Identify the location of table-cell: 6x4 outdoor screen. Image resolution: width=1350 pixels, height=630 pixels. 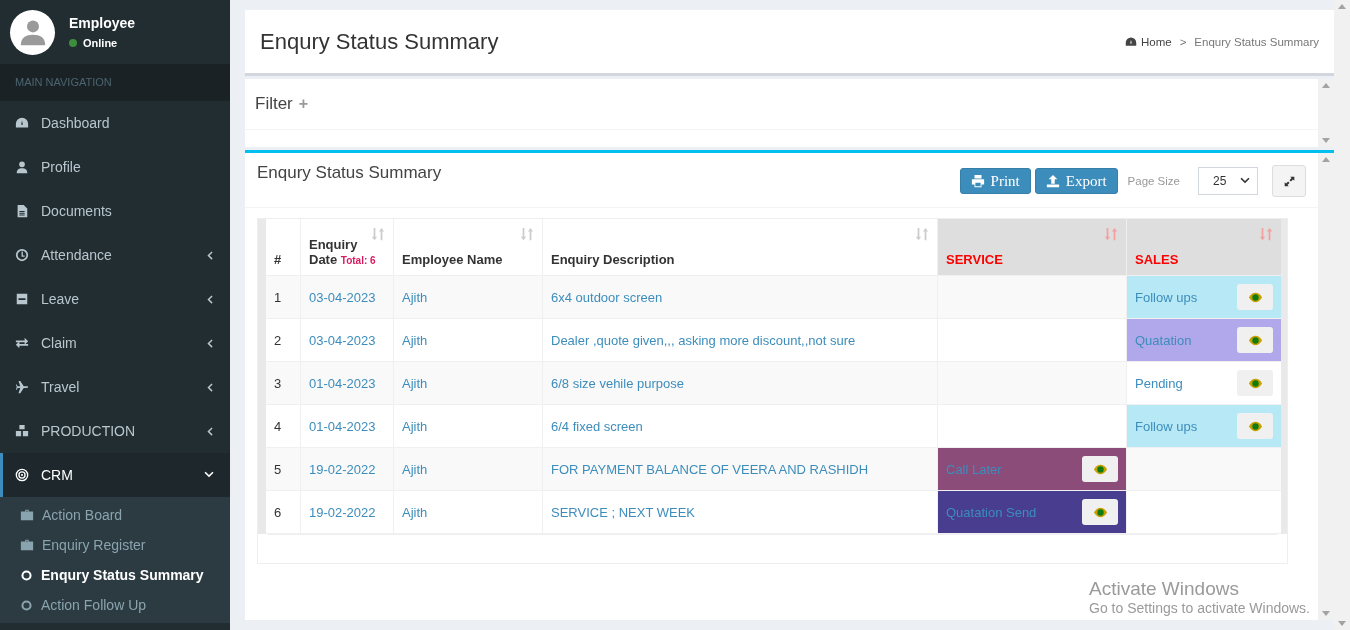
(740, 297).